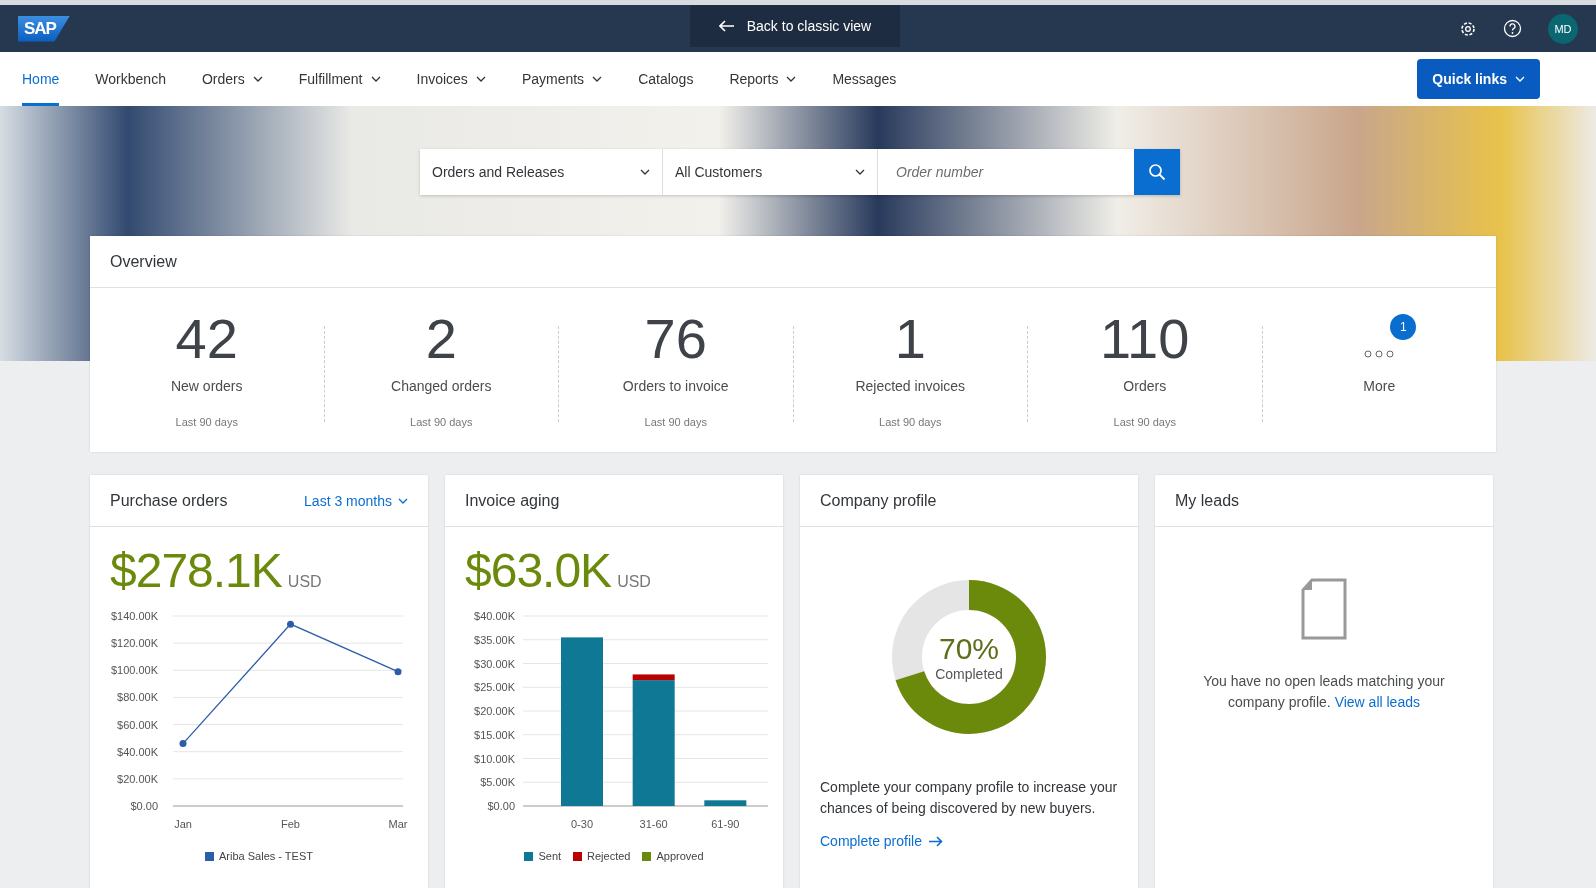  I want to click on stat-label: Orders, so click(1145, 386).